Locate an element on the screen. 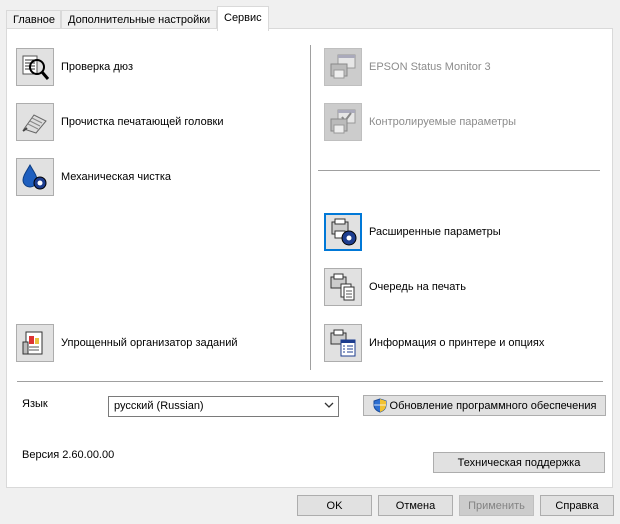 Image resolution: width=620 pixels, height=524 pixels. status-monitor-label: EPSON Status Monitor 3 is located at coordinates (430, 67).